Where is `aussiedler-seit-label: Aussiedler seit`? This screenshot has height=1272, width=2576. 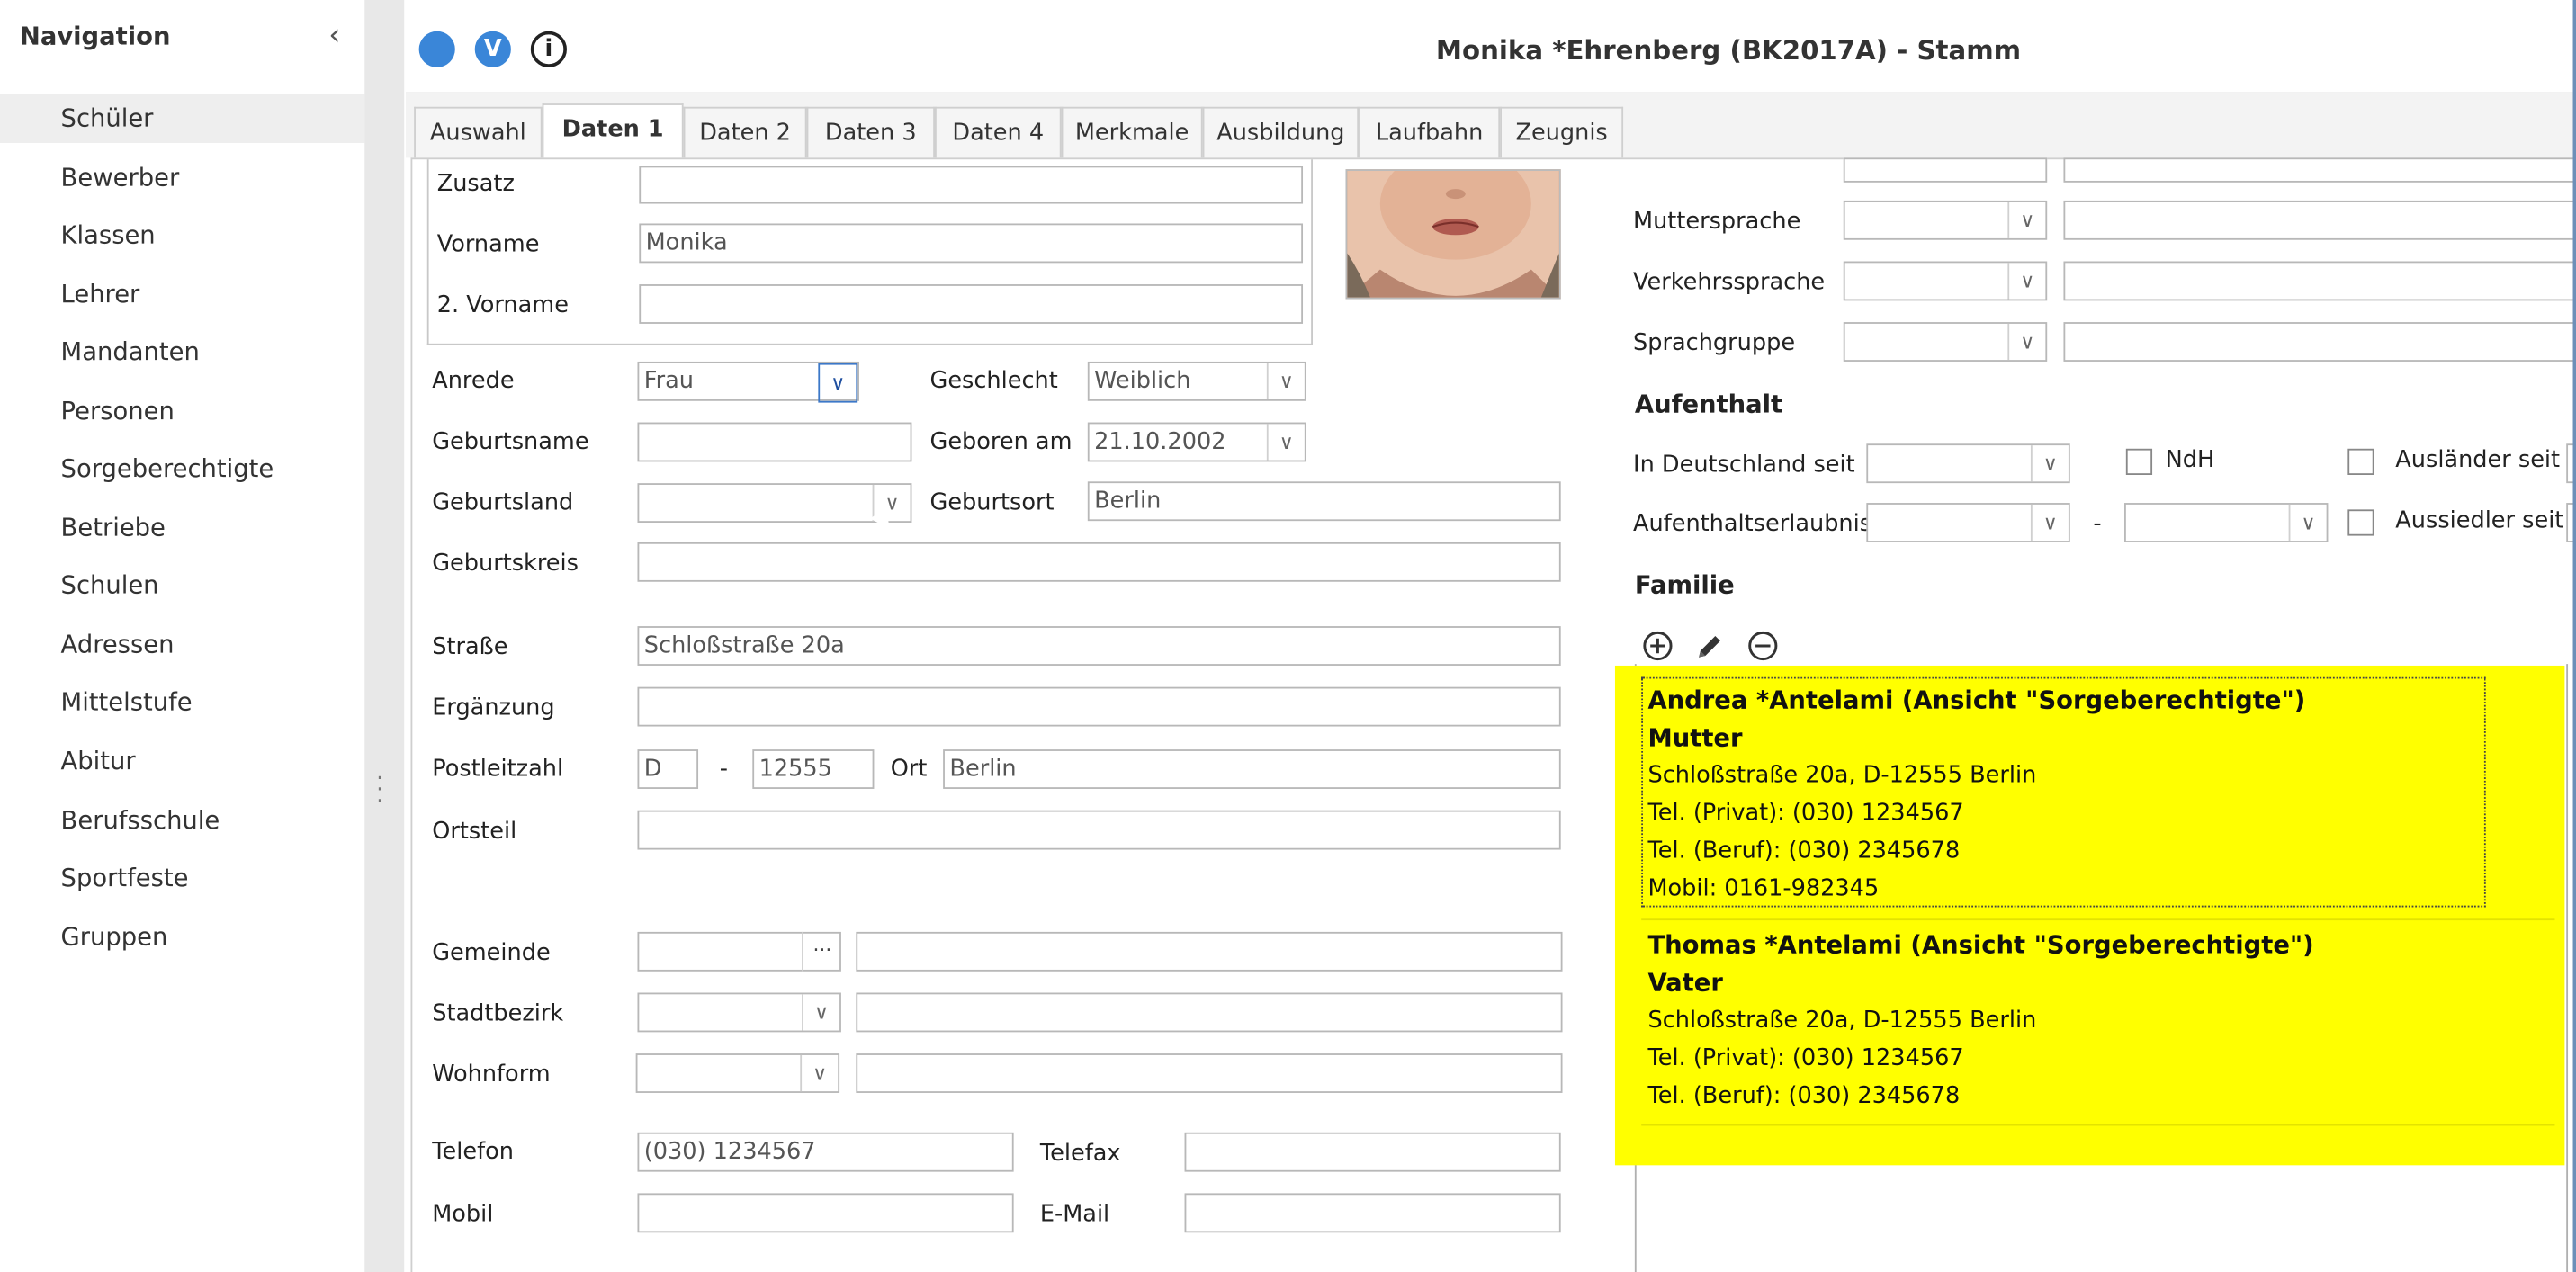 aussiedler-seit-label: Aussiedler seit is located at coordinates (2480, 520).